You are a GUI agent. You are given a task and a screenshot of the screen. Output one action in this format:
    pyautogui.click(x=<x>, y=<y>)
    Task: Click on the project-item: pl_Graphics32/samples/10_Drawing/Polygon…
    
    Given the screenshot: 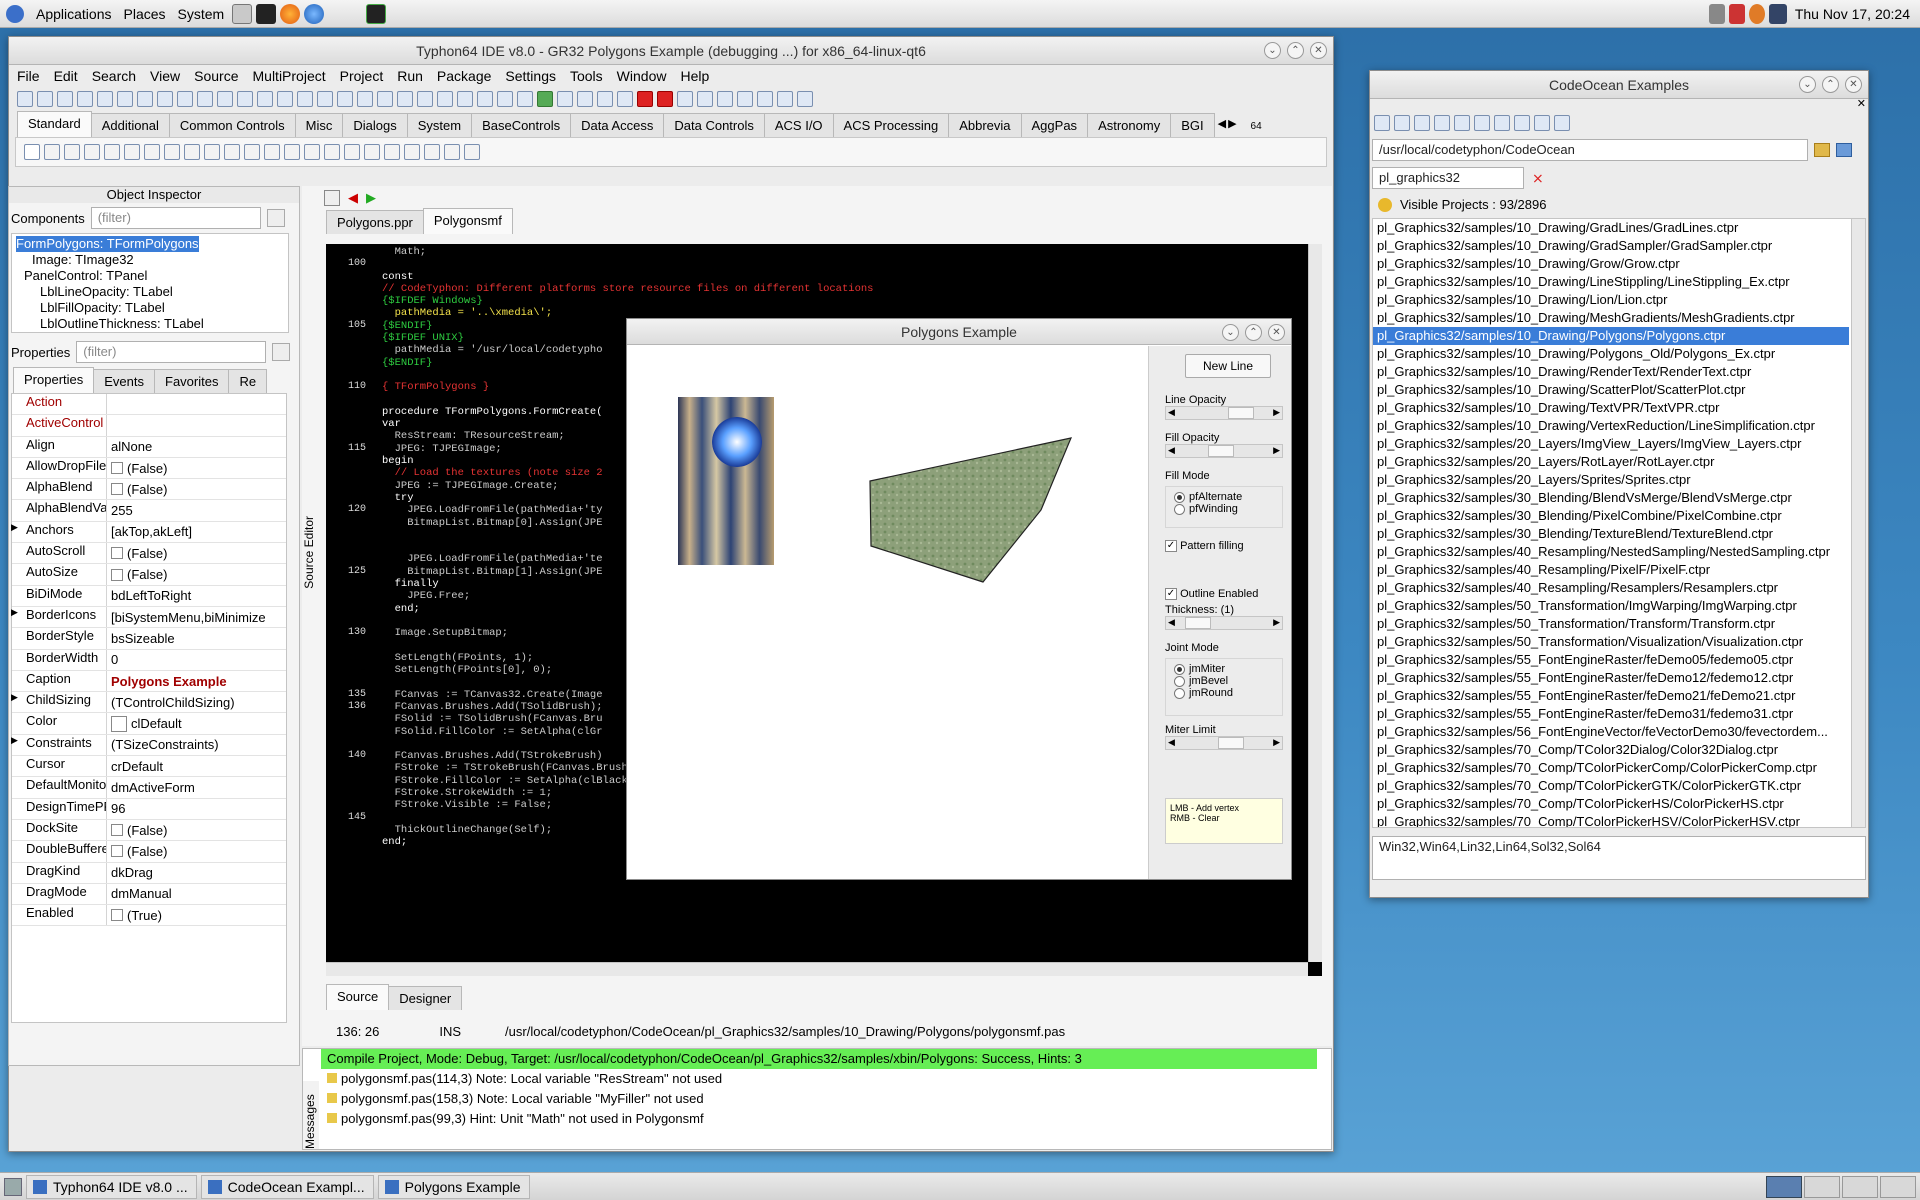 What is the action you would take?
    pyautogui.click(x=1611, y=354)
    